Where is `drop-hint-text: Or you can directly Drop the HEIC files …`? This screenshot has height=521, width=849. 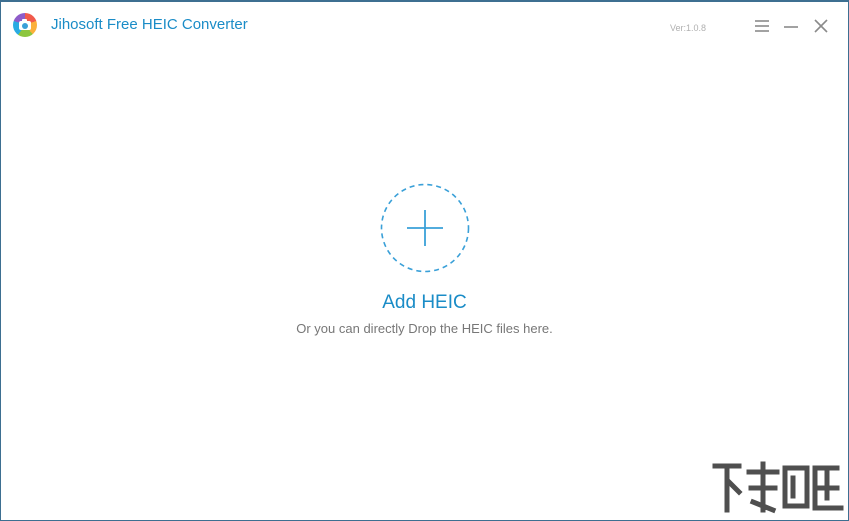
drop-hint-text: Or you can directly Drop the HEIC files … is located at coordinates (424, 328).